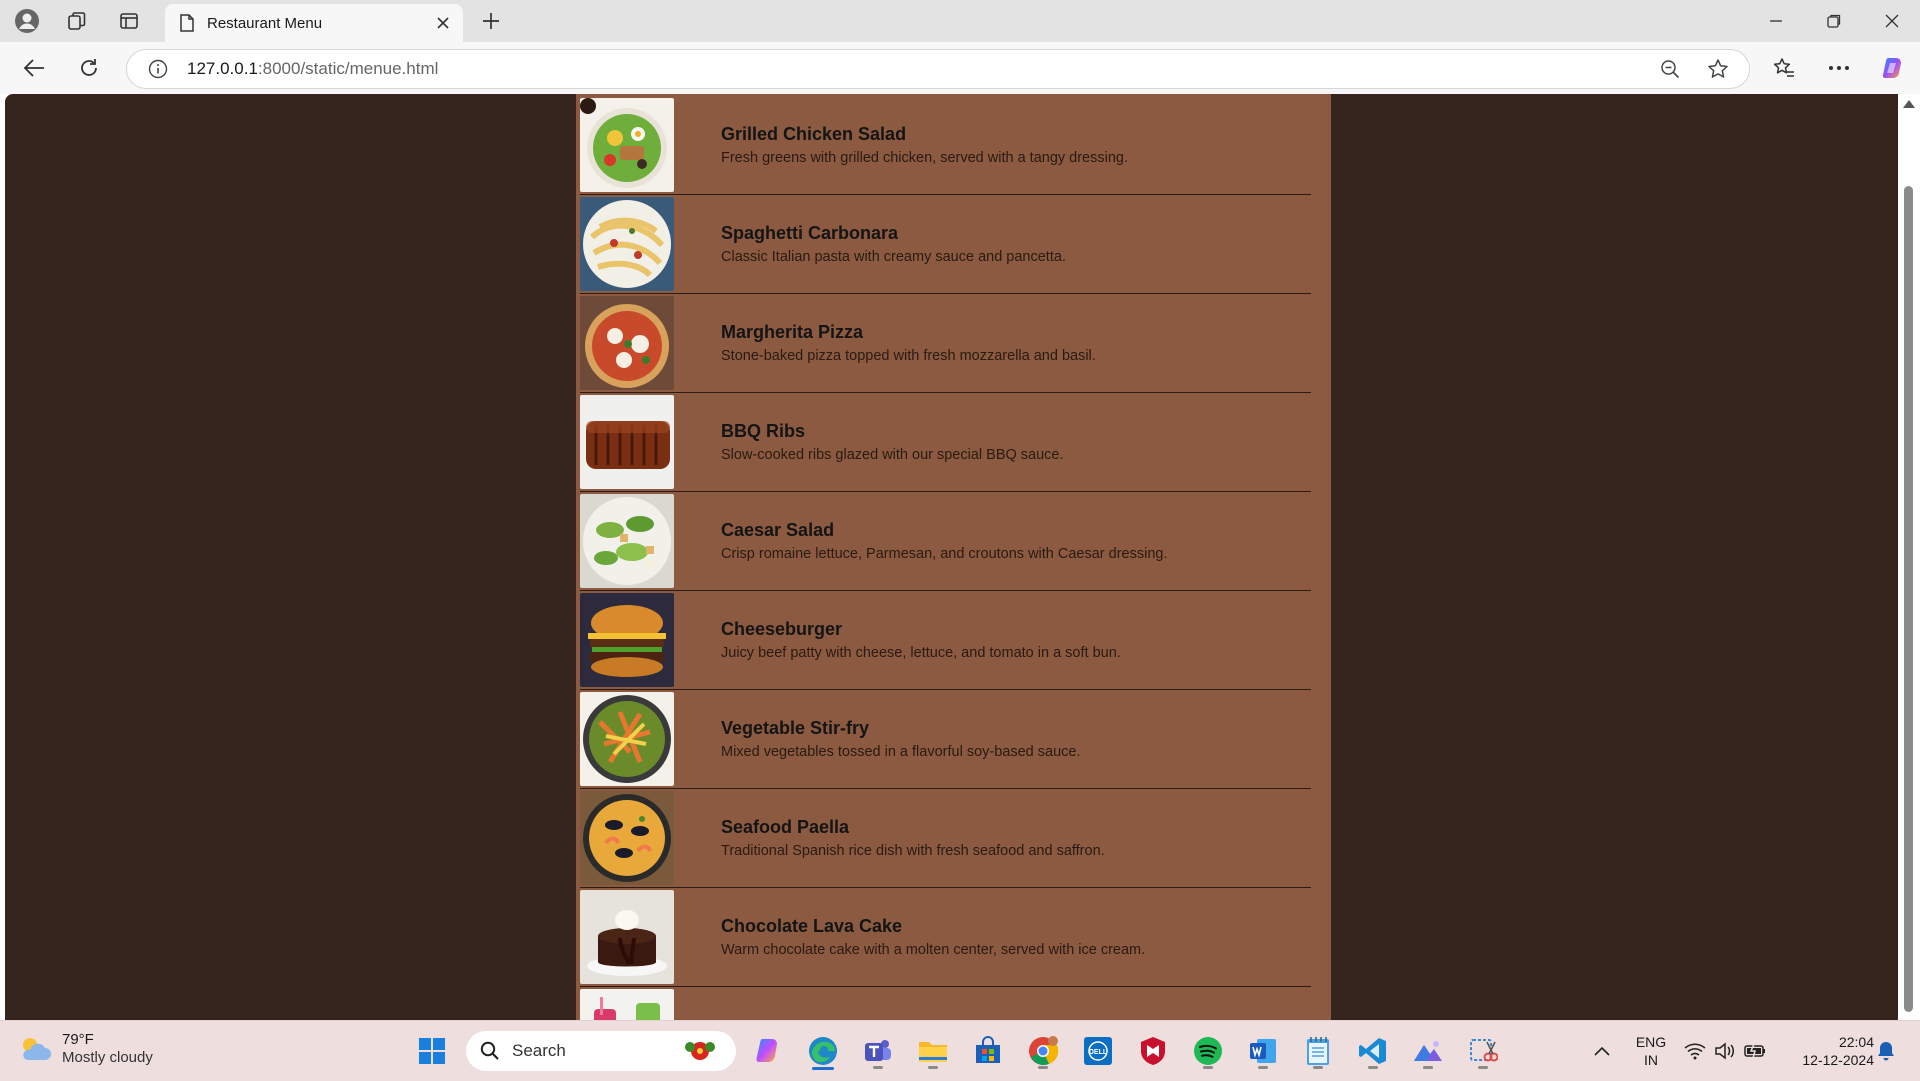  What do you see at coordinates (1718, 69) in the screenshot?
I see `favorite-star-icon` at bounding box center [1718, 69].